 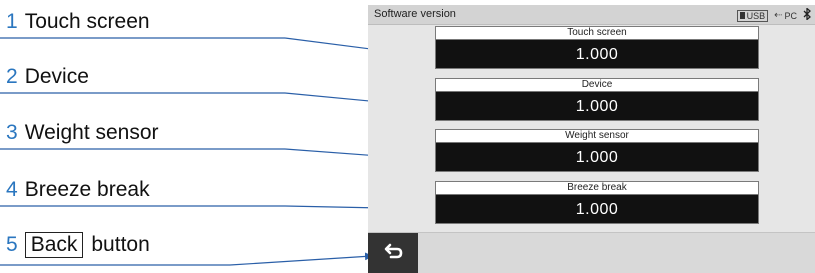 I want to click on version-label: Weight sensor, so click(x=597, y=136).